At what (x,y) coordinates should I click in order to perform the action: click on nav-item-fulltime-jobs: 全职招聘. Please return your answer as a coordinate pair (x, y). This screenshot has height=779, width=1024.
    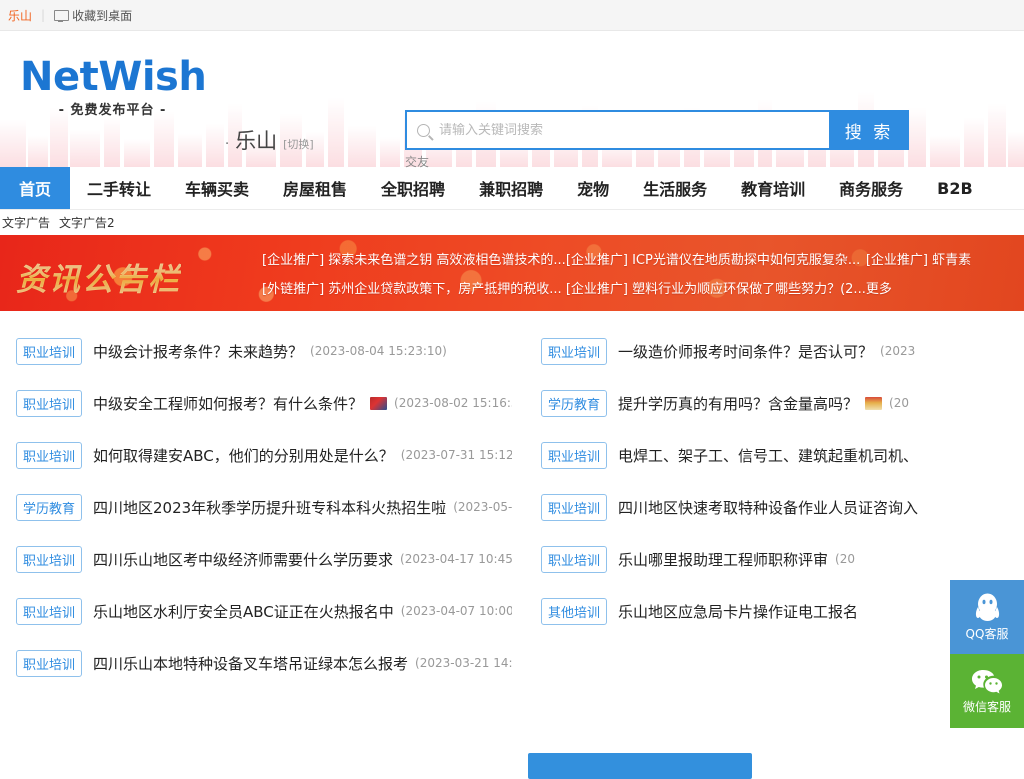
    Looking at the image, I should click on (413, 188).